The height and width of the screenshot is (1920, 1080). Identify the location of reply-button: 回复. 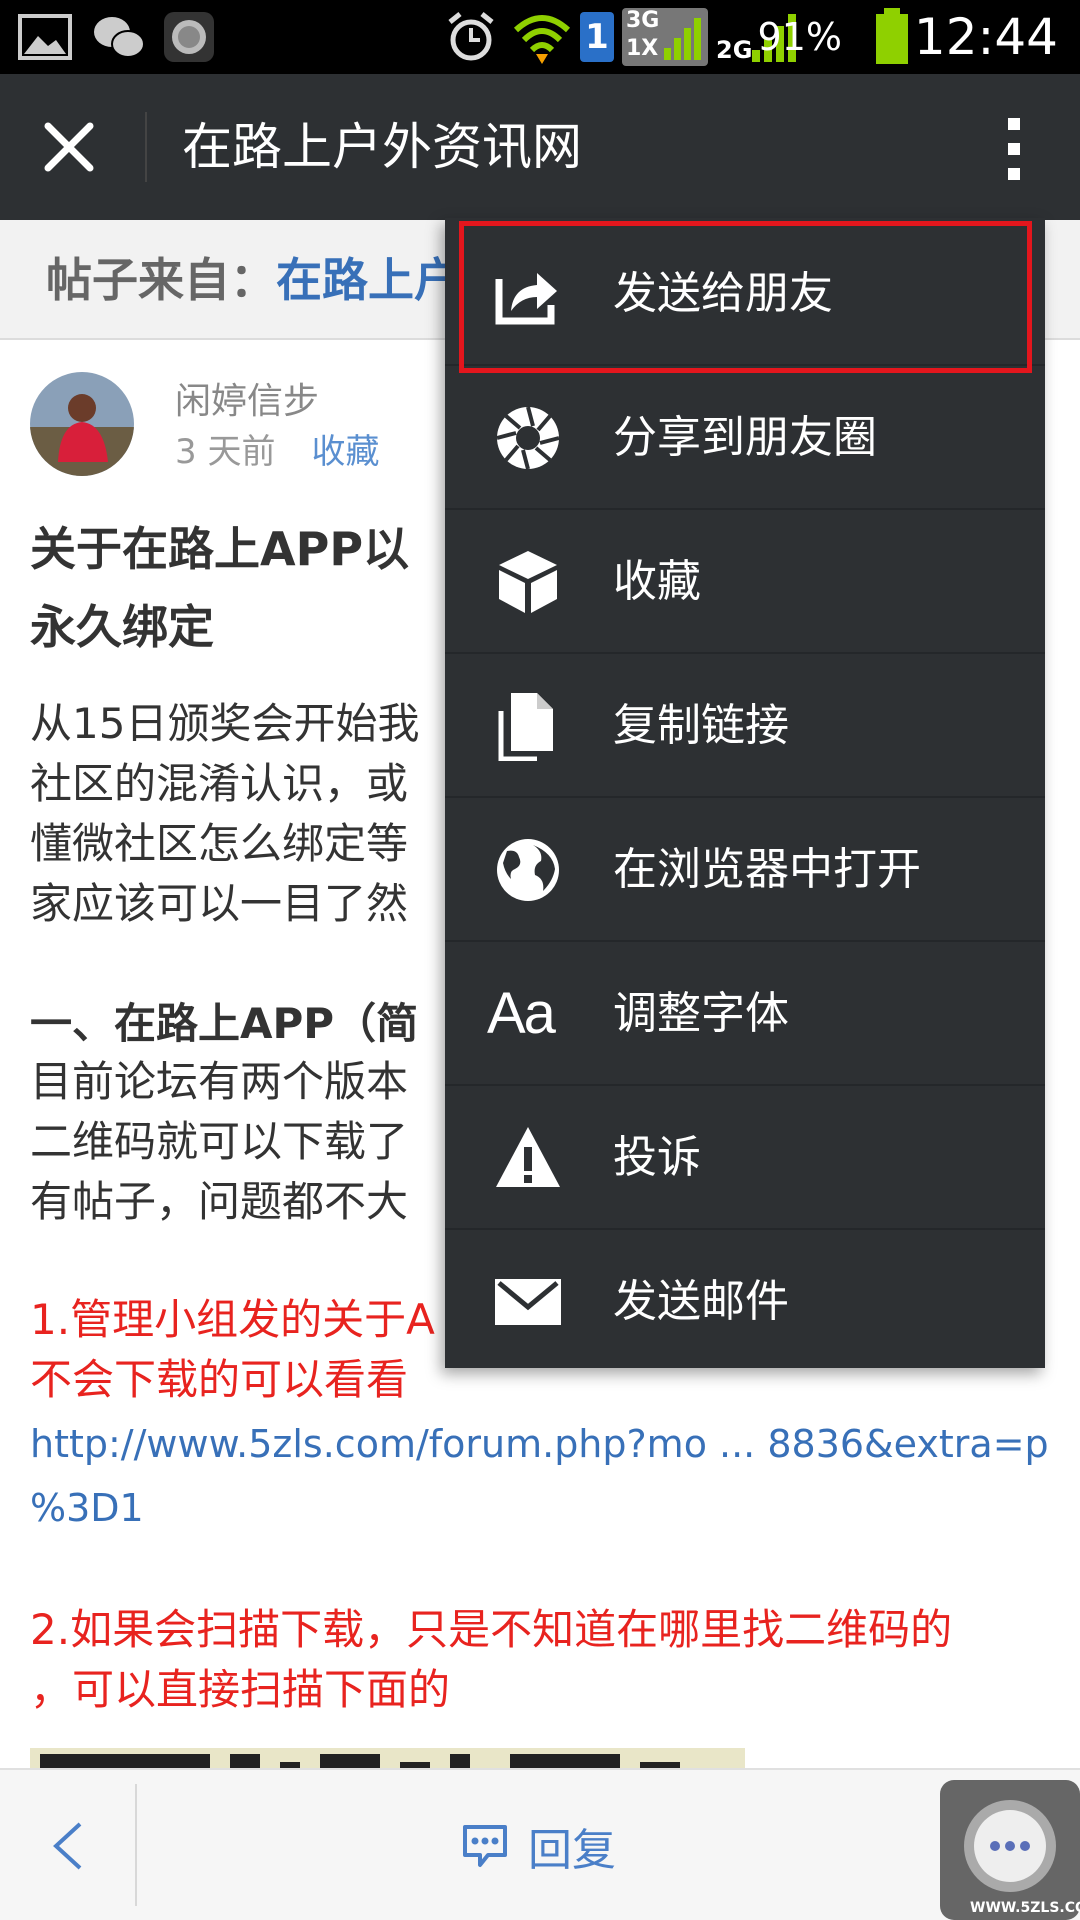
(538, 1846).